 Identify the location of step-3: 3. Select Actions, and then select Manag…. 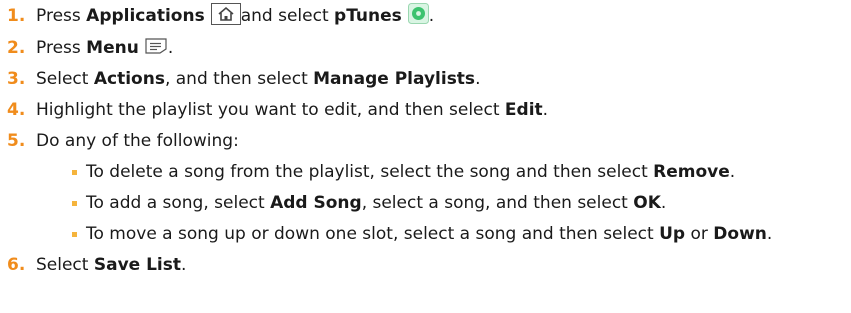
(240, 79).